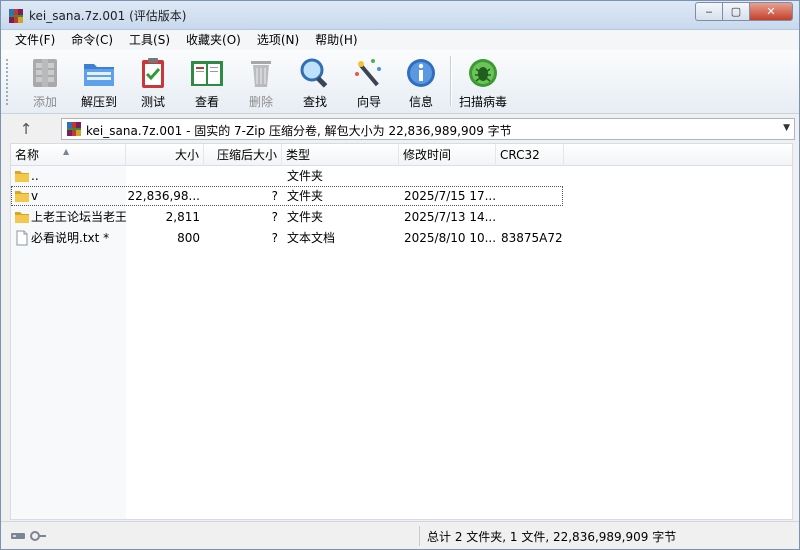 This screenshot has height=550, width=800. I want to click on row-name: 上老王论坛当老王, so click(78, 217).